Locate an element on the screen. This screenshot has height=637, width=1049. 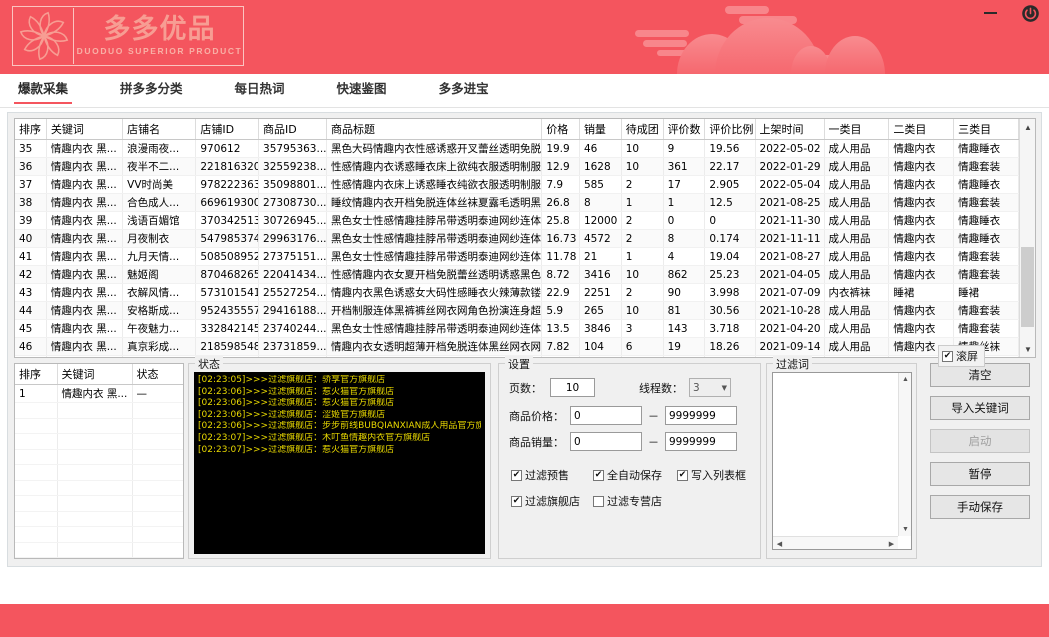
filter-words-group: 过滤词 ▲ ▼ ◀ ▶ is located at coordinates (841, 457).